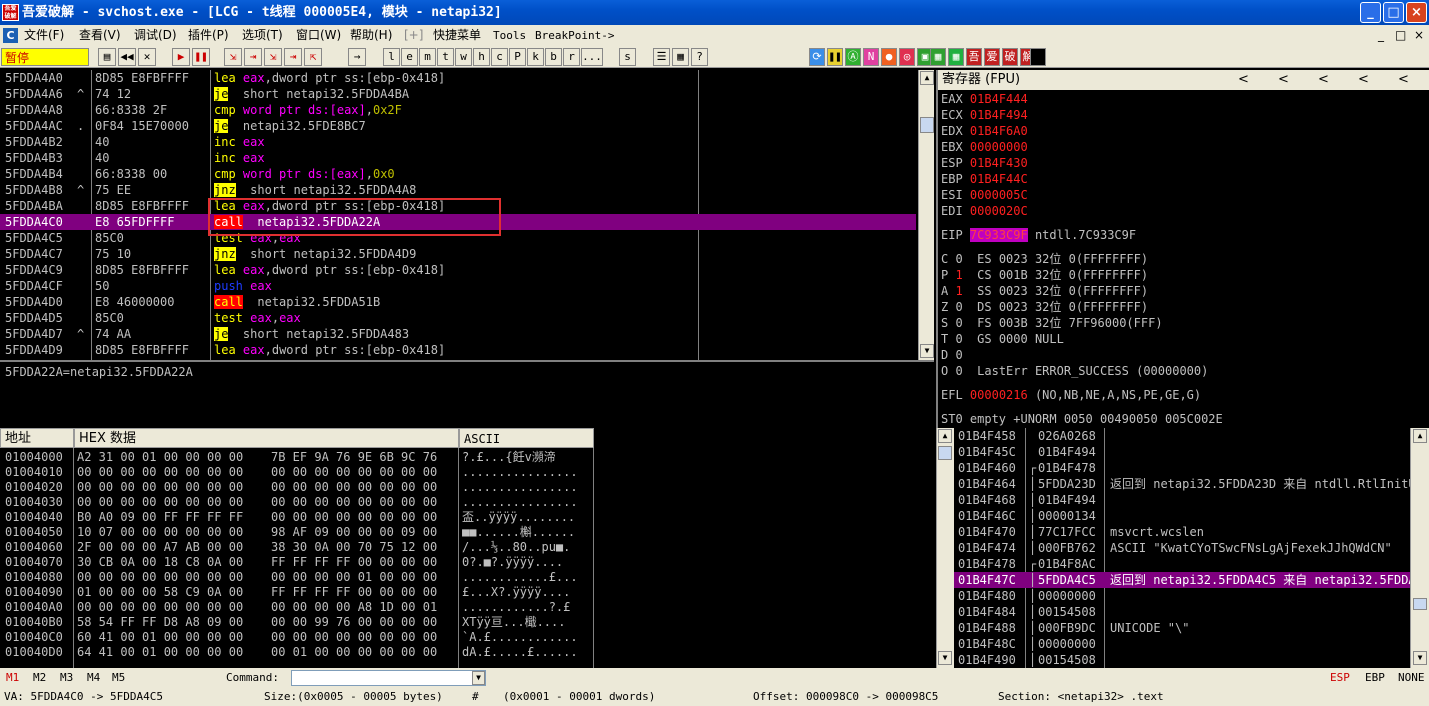  I want to click on reg-arrow-1: <, so click(1243, 80).